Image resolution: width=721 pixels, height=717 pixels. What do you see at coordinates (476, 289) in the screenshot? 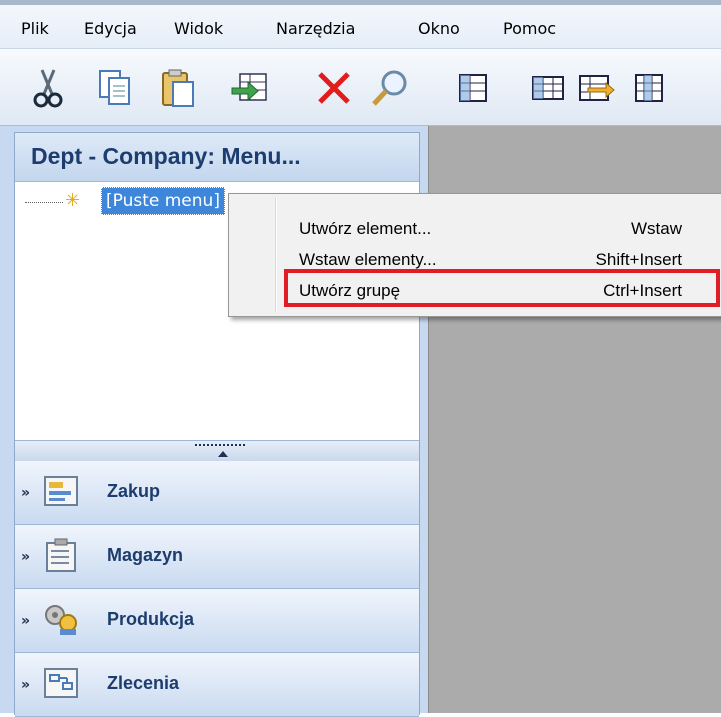
I see `context-item-utworz-grupe: Utwórz grupę Ctrl+Insert` at bounding box center [476, 289].